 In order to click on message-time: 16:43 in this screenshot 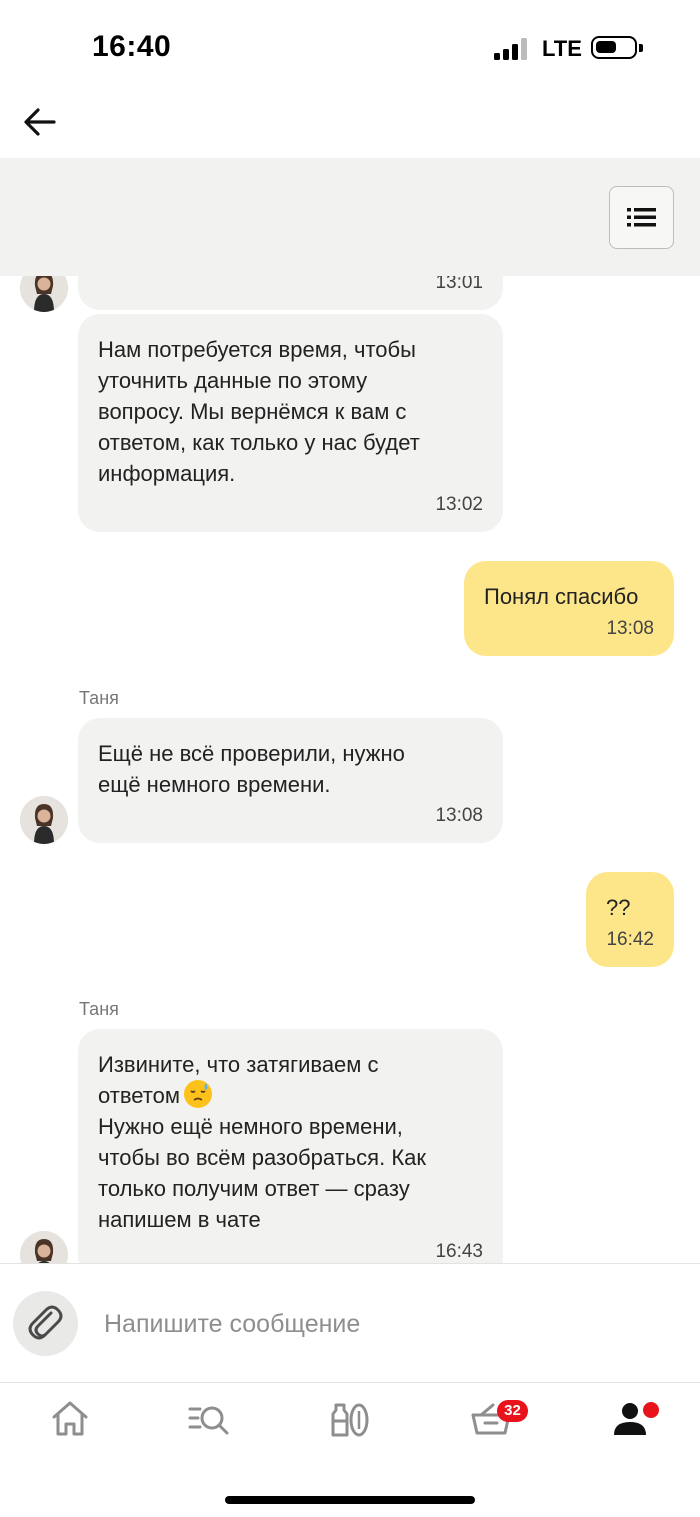, I will do `click(459, 1251)`.